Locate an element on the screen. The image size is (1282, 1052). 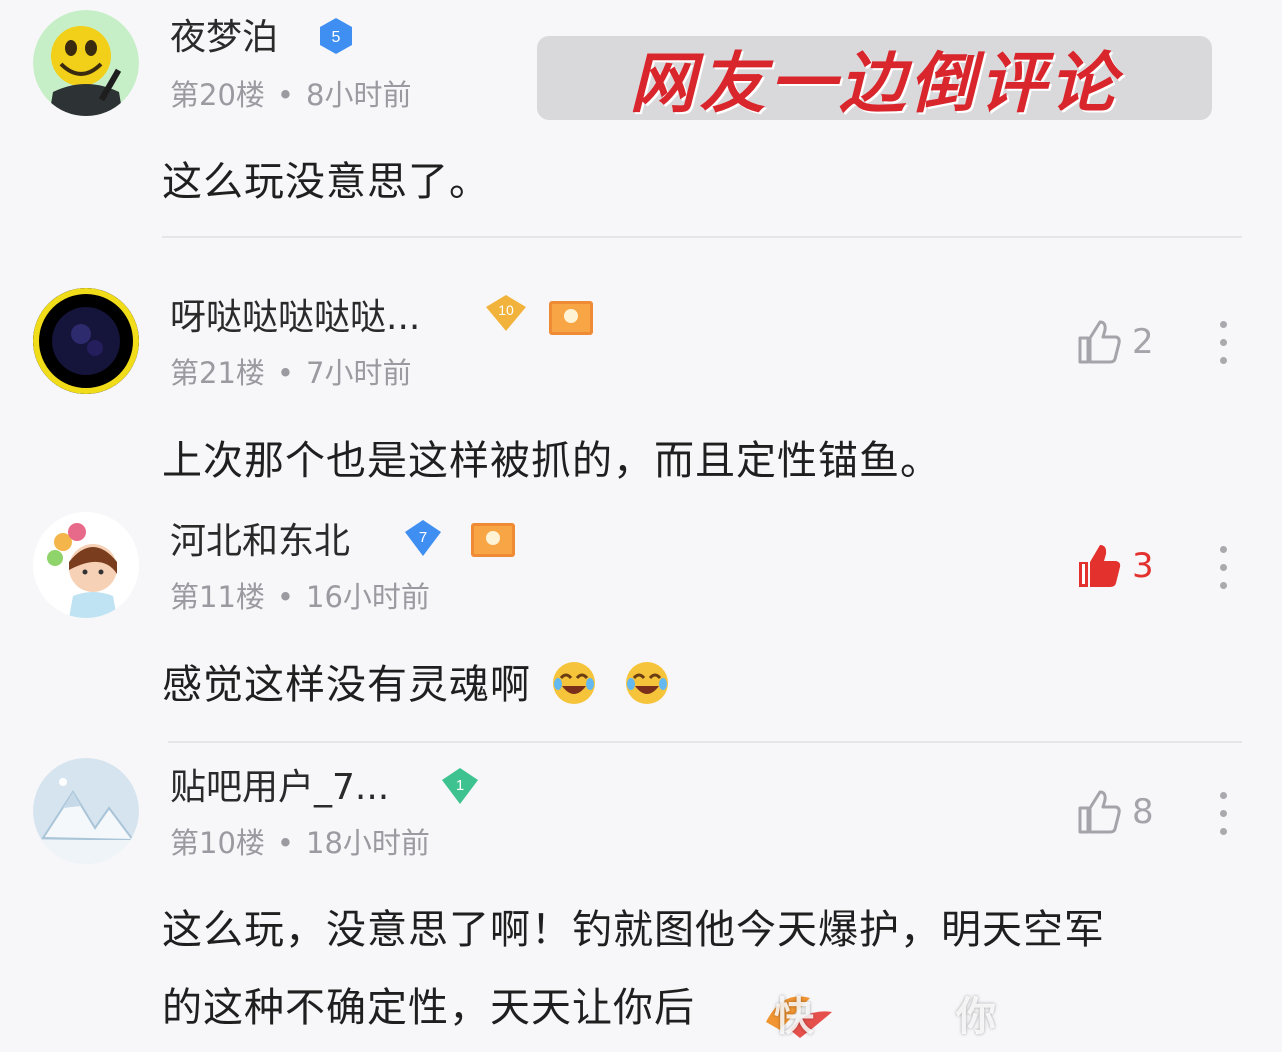
timestamp: 8小时前 is located at coordinates (359, 95).